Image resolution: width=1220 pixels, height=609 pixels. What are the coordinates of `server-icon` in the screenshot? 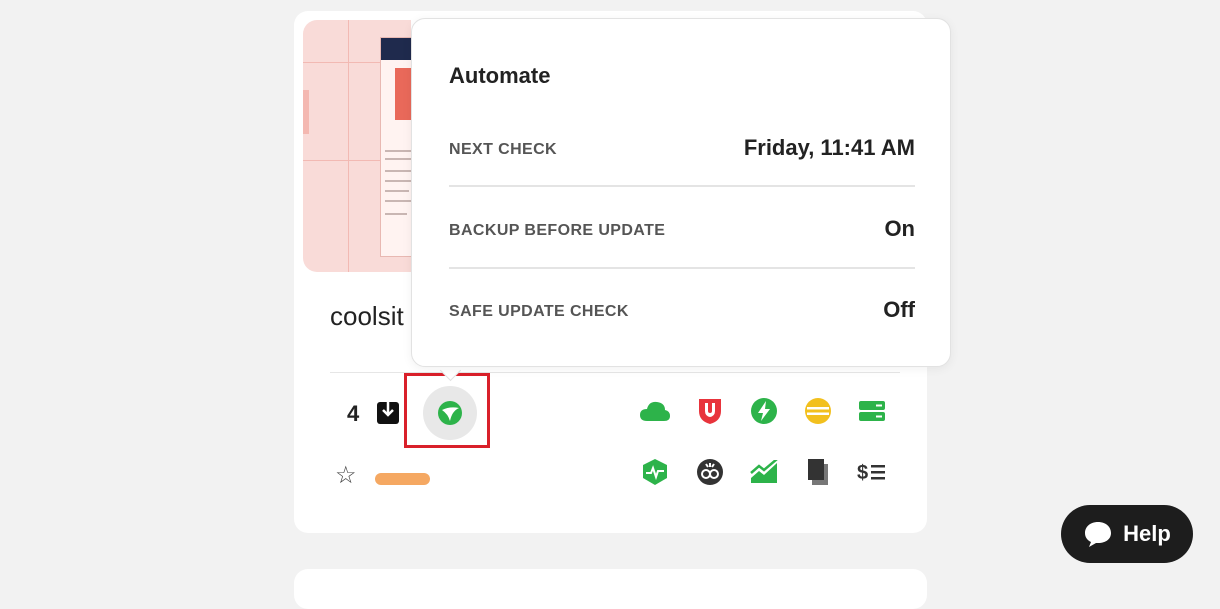 It's located at (872, 411).